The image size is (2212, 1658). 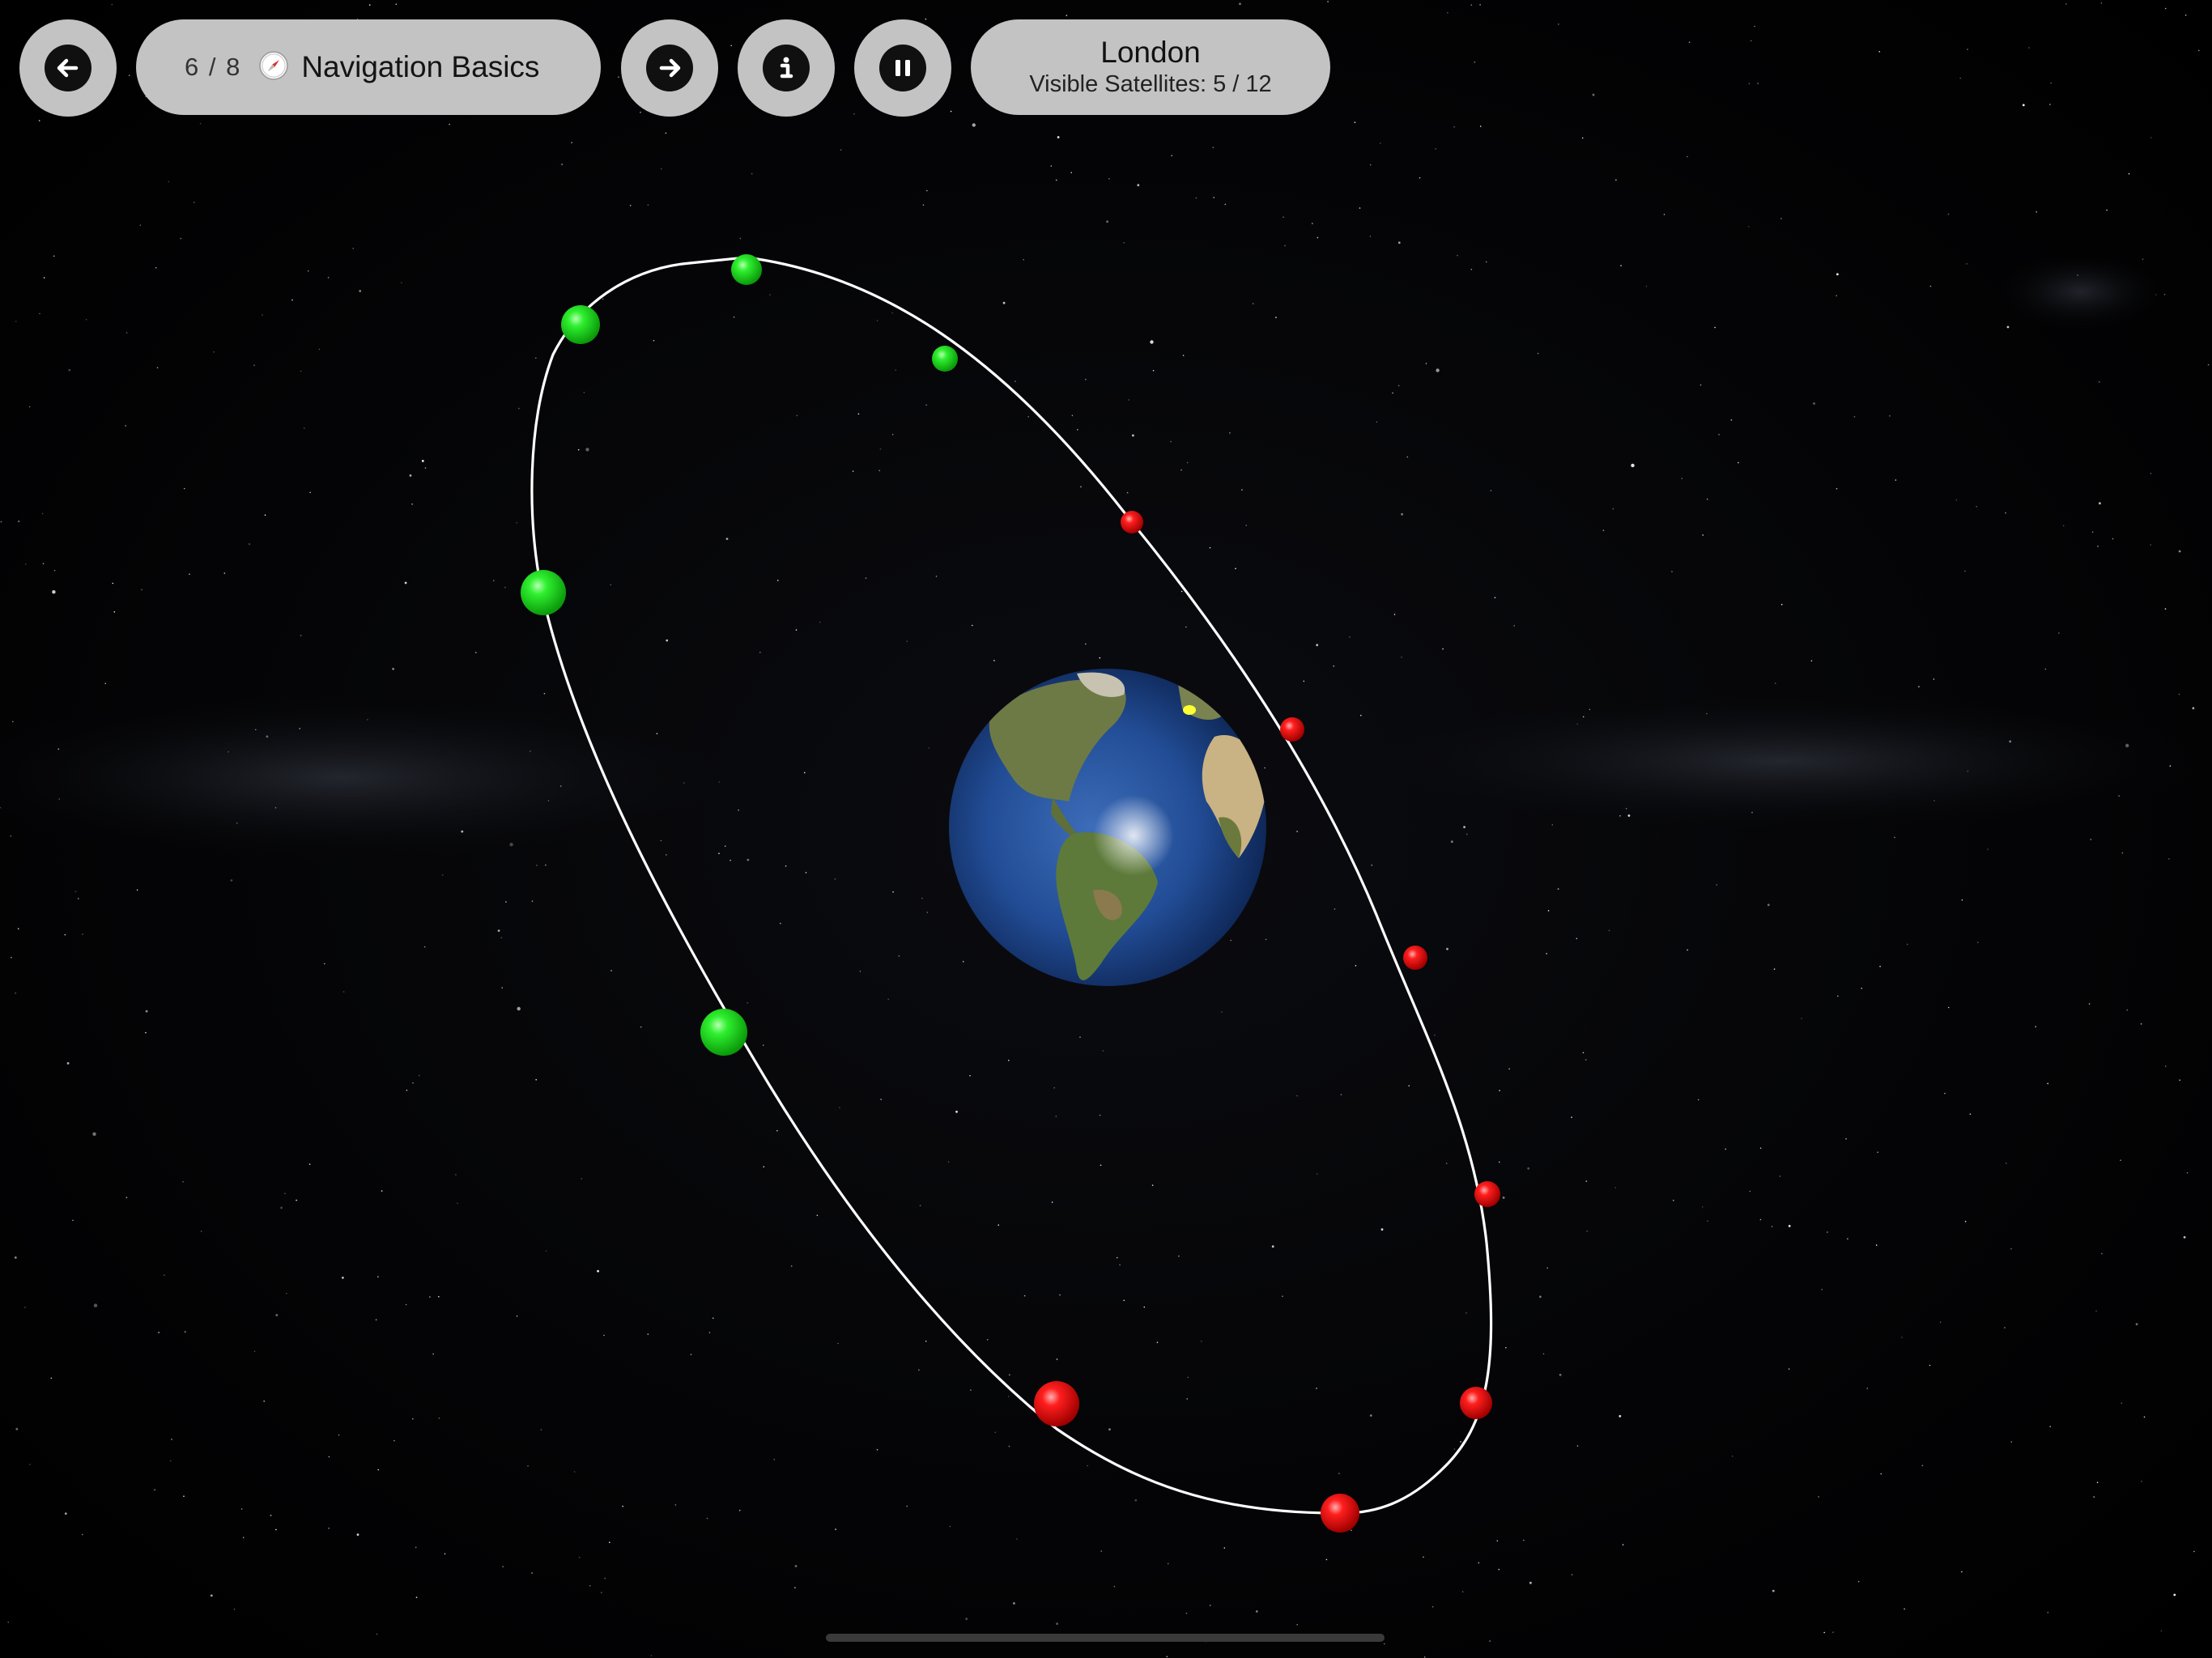 What do you see at coordinates (213, 67) in the screenshot?
I see `lesson-counter: 6 / 8` at bounding box center [213, 67].